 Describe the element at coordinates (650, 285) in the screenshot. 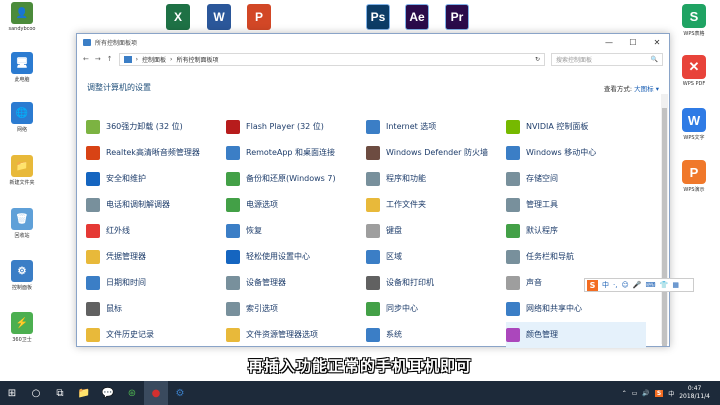

I see `ime-keyboard-icon: ⌨` at that location.